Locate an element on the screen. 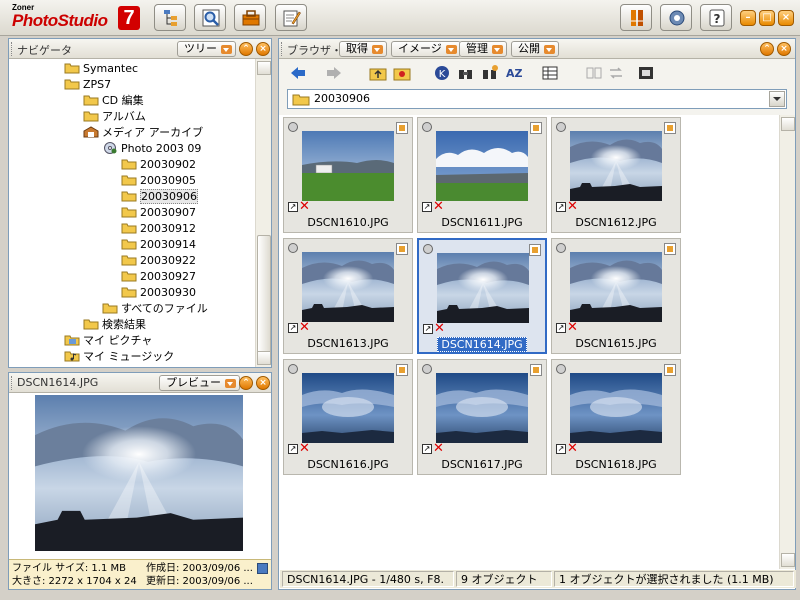 Image resolution: width=800 pixels, height=600 pixels. magnifier-icon is located at coordinates (211, 18).